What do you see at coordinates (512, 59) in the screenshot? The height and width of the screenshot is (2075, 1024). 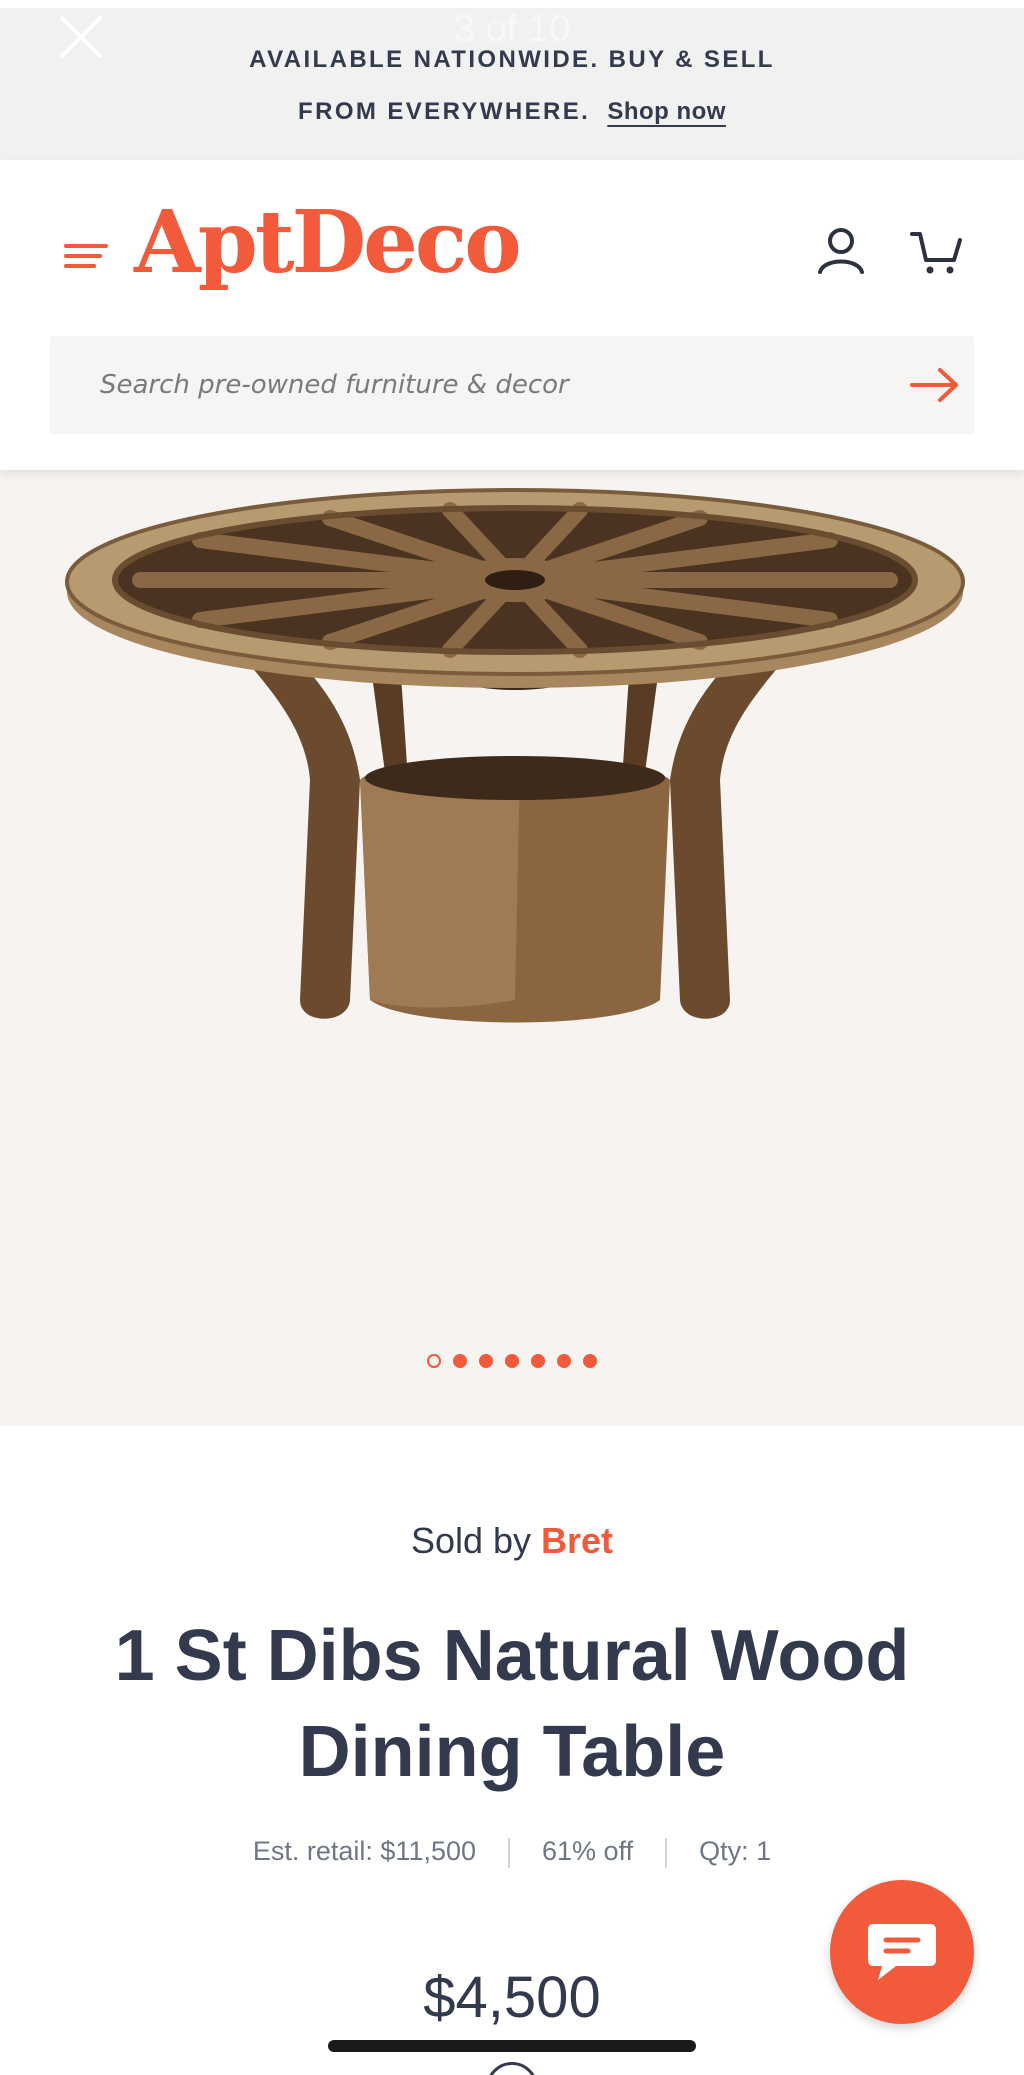 I see `banner-line-1: AVAILABLE NATIONWIDE. BUY & SELL` at bounding box center [512, 59].